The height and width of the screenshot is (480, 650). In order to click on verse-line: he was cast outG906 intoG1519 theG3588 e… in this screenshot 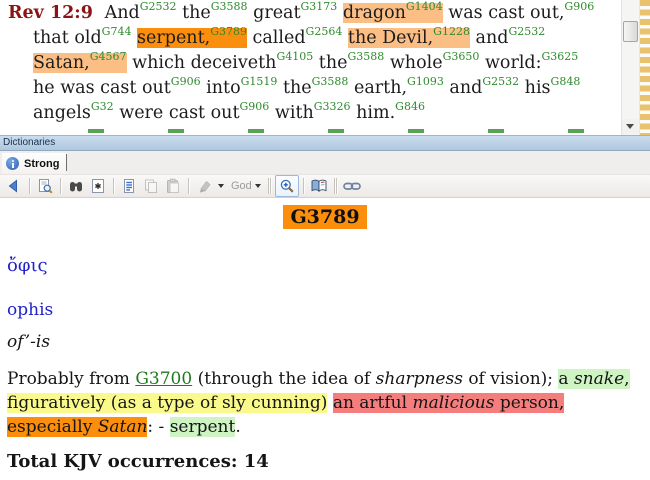, I will do `click(326, 88)`.